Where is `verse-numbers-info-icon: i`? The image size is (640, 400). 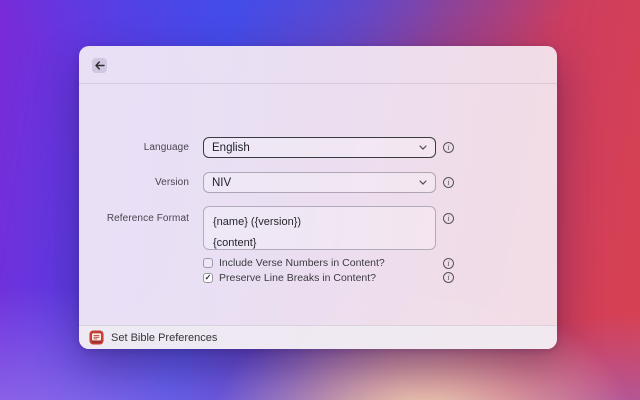
verse-numbers-info-icon: i is located at coordinates (448, 263).